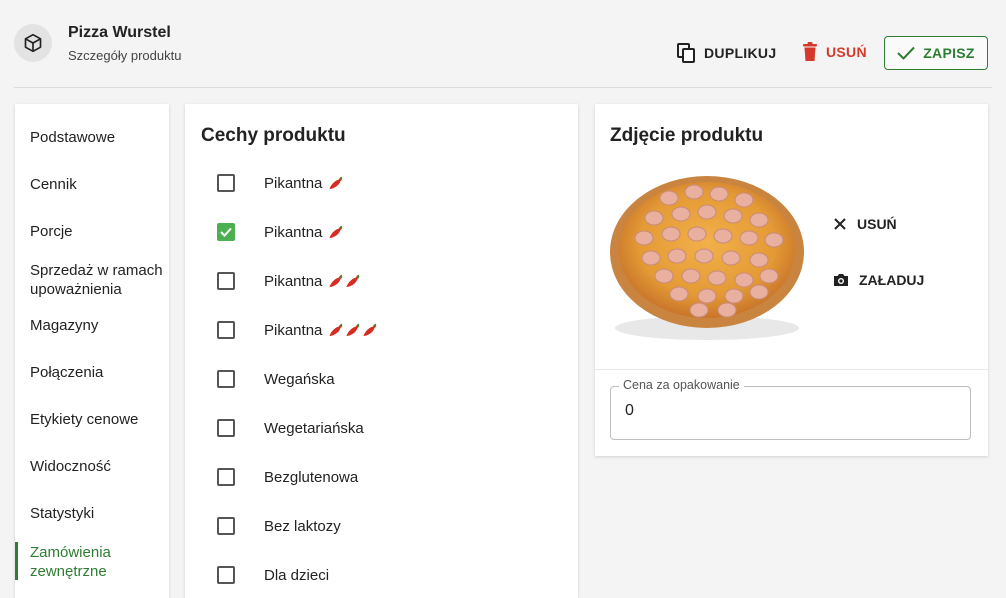 The height and width of the screenshot is (598, 1006). I want to click on product-avatar, so click(33, 43).